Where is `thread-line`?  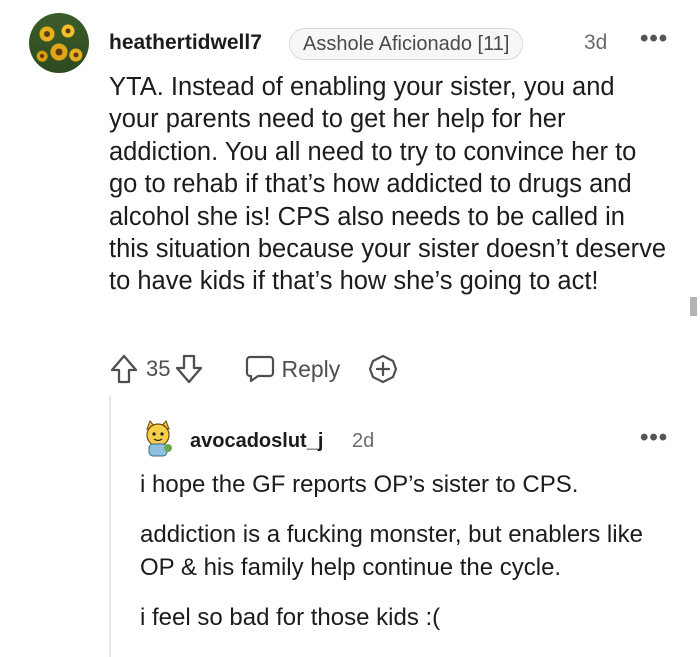 thread-line is located at coordinates (110, 526).